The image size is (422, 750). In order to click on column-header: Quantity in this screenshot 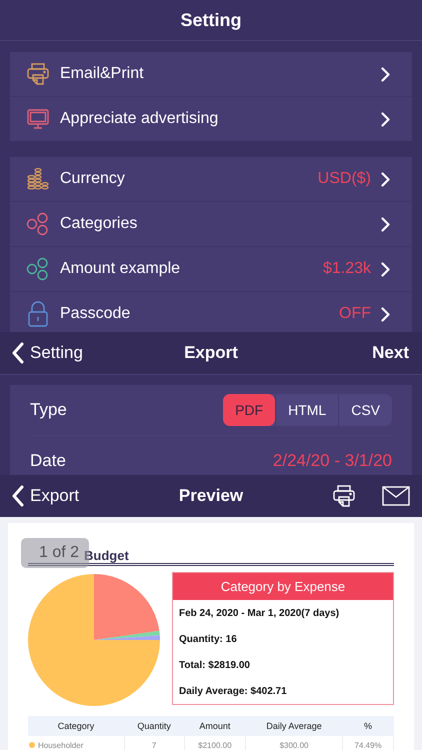, I will do `click(154, 726)`.